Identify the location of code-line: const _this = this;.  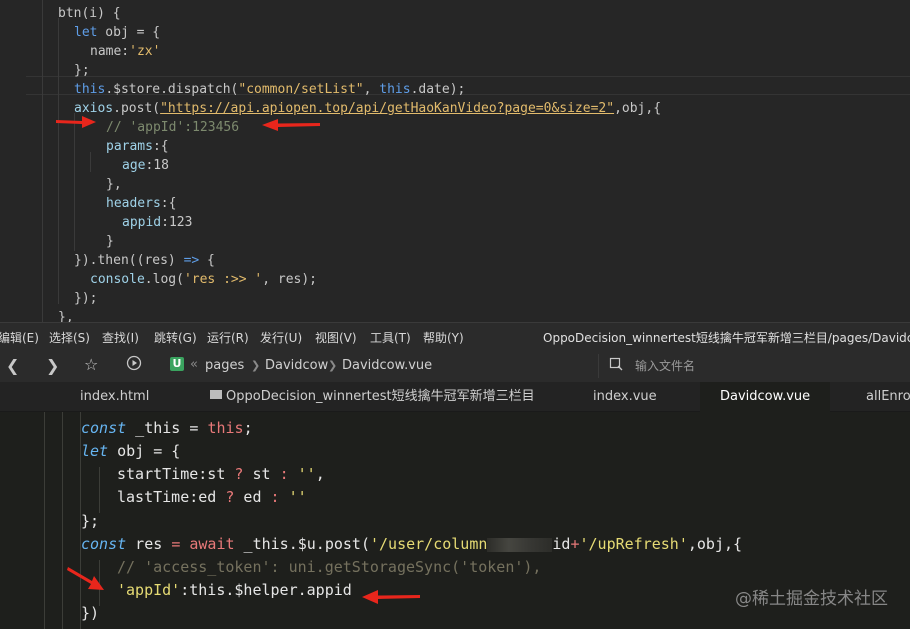
(167, 428).